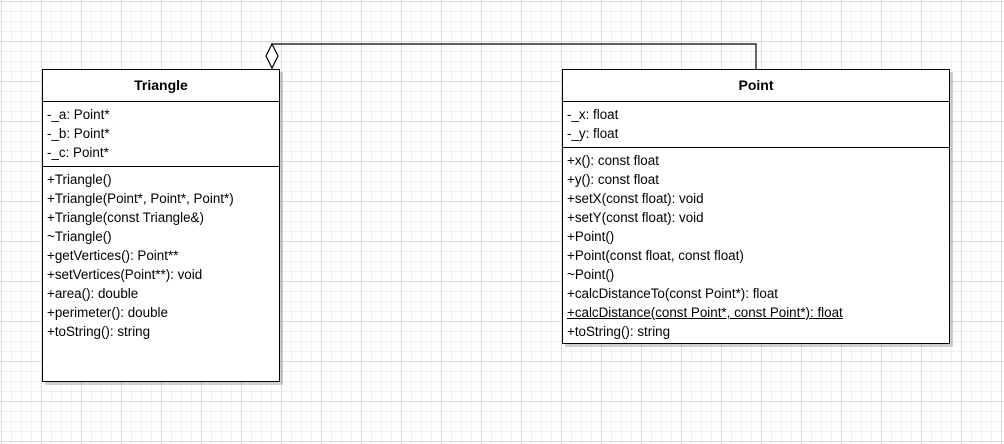 The height and width of the screenshot is (444, 1004). I want to click on method-item: +area(): double, so click(93, 293).